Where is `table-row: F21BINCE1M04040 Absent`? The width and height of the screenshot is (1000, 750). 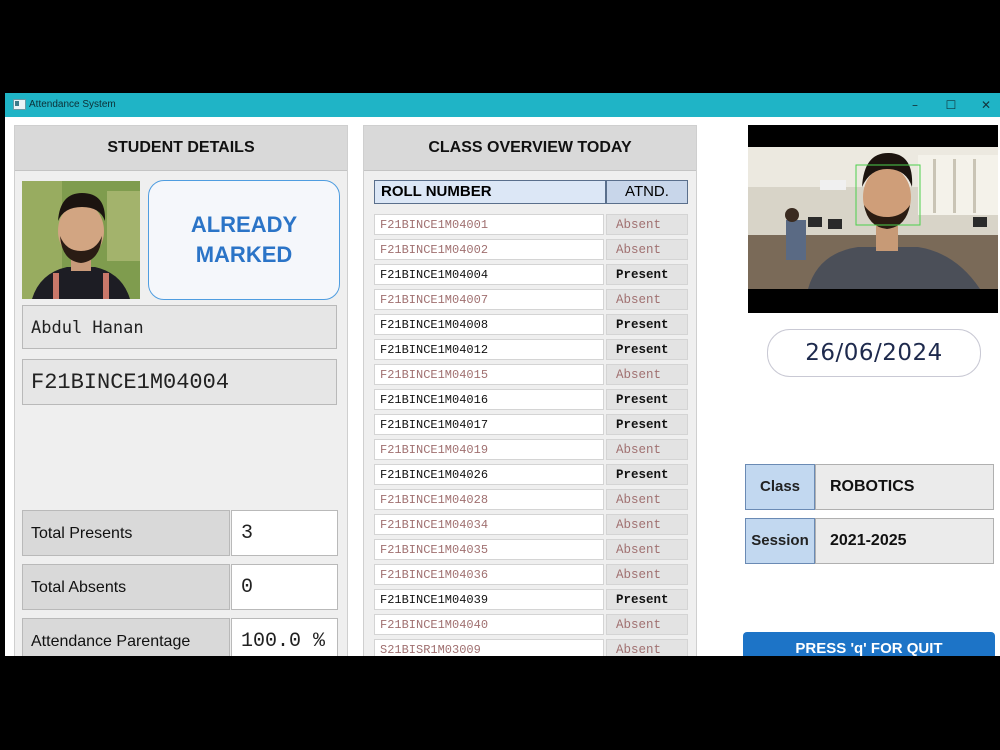 table-row: F21BINCE1M04040 Absent is located at coordinates (531, 624).